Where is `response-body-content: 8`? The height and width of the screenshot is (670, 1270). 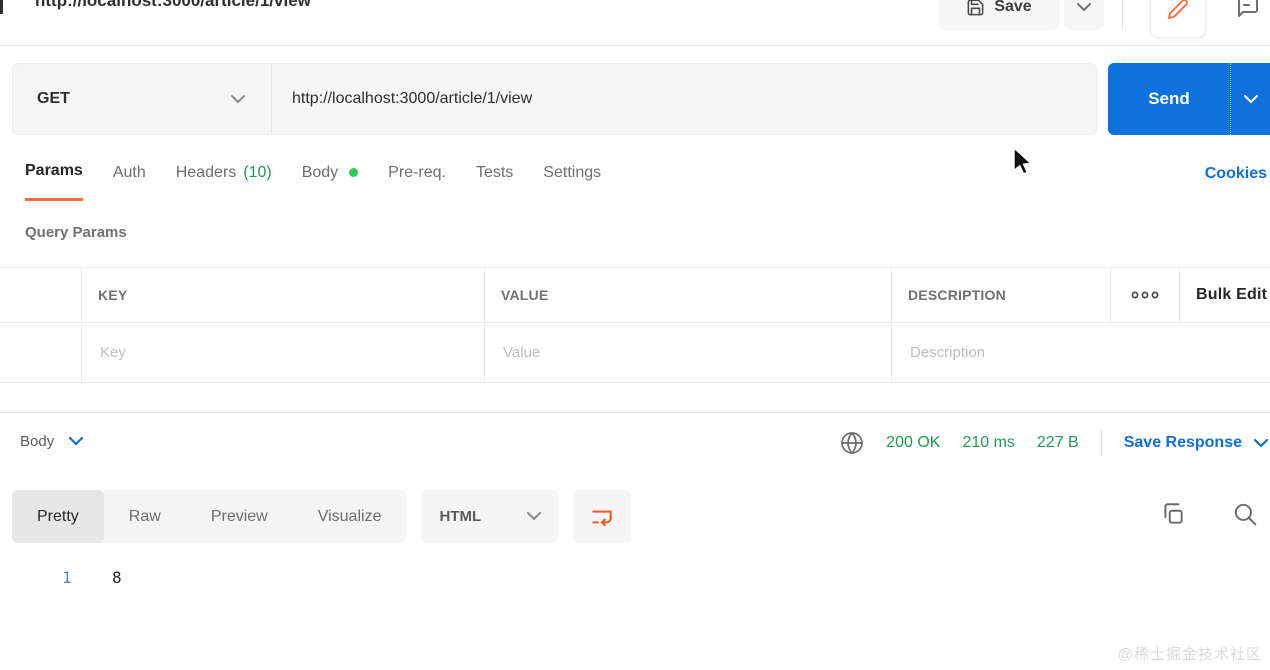 response-body-content: 8 is located at coordinates (117, 577).